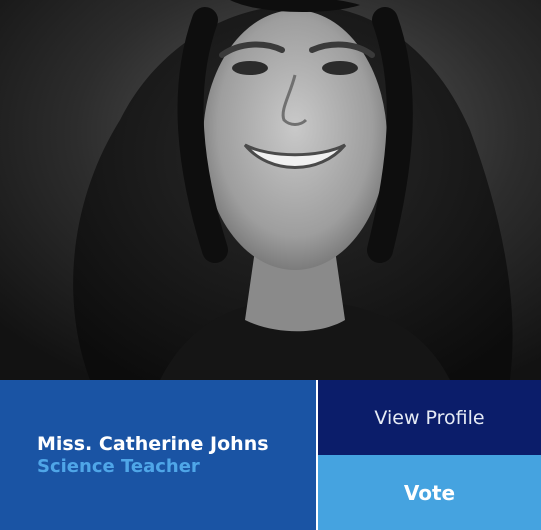 The width and height of the screenshot is (541, 530). I want to click on profile-name: Miss. Catherine Johns, so click(153, 444).